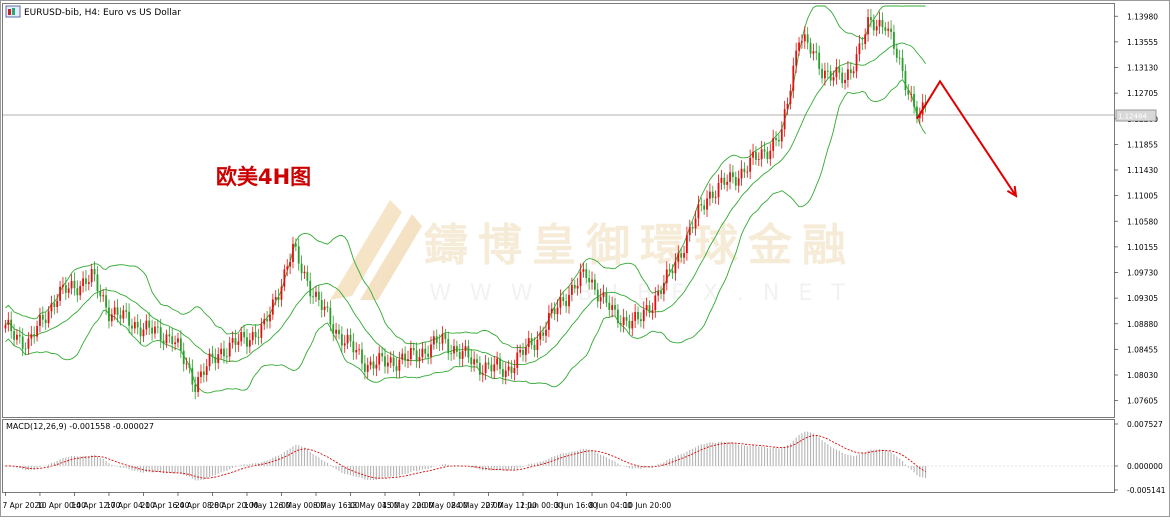 The height and width of the screenshot is (521, 1170). Describe the element at coordinates (1132, 117) in the screenshot. I see `current-price-label: 1.12484` at that location.